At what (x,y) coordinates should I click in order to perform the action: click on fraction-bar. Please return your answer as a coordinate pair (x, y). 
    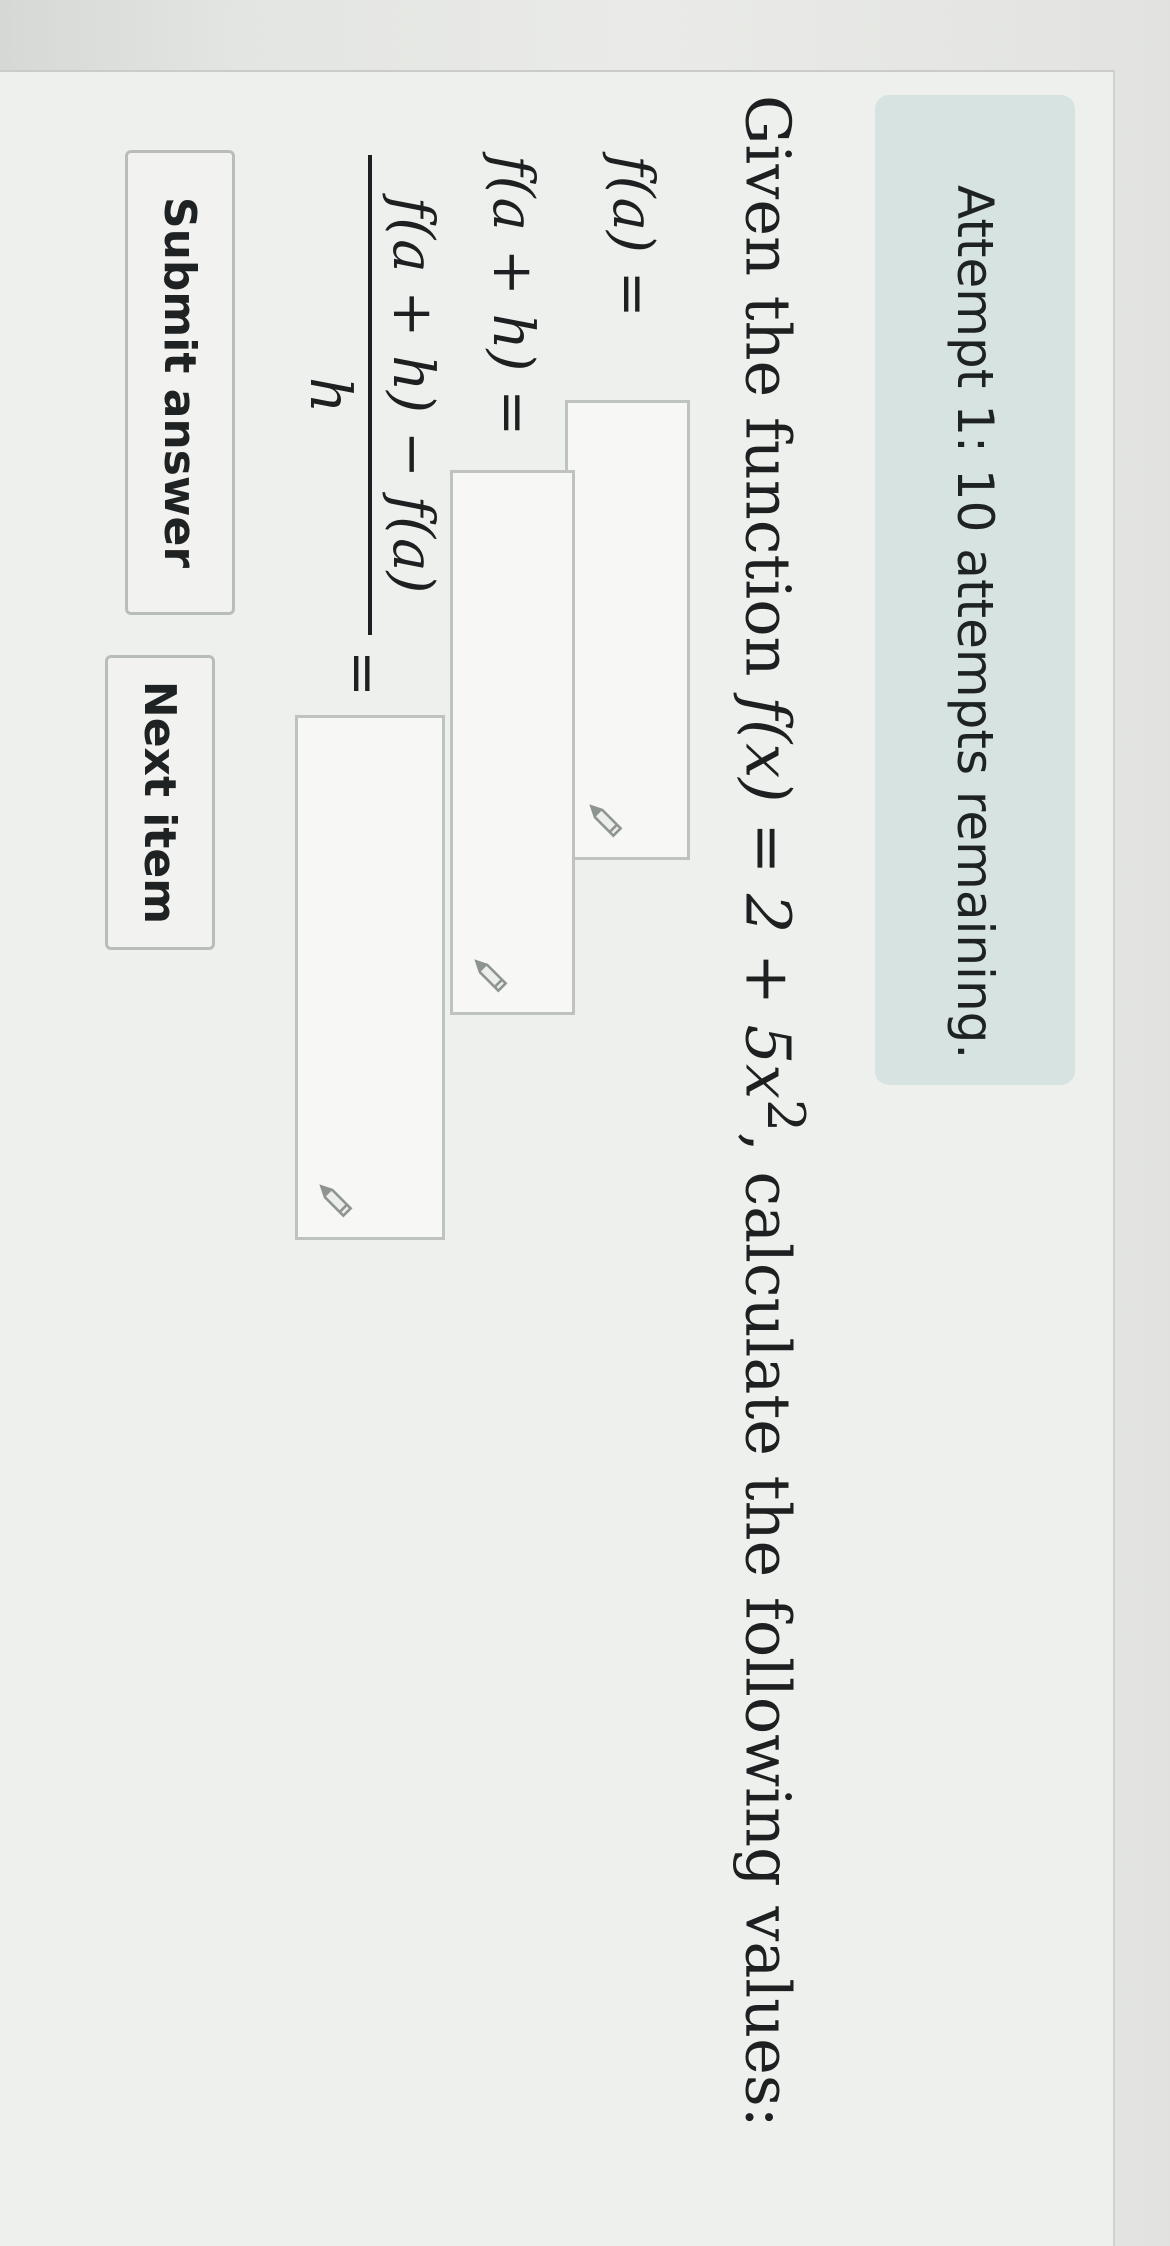
    Looking at the image, I should click on (370, 395).